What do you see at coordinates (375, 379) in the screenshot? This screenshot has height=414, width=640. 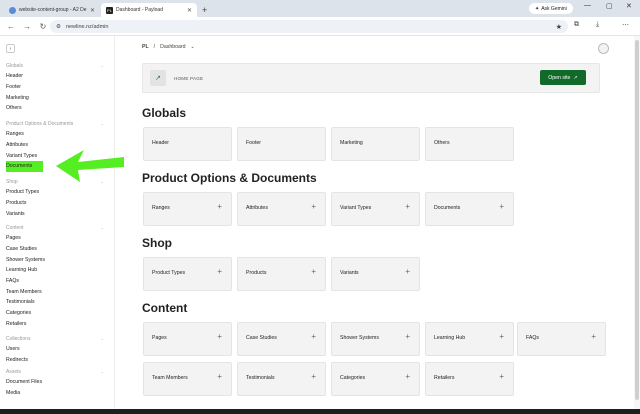 I see `collection-card: Categories +` at bounding box center [375, 379].